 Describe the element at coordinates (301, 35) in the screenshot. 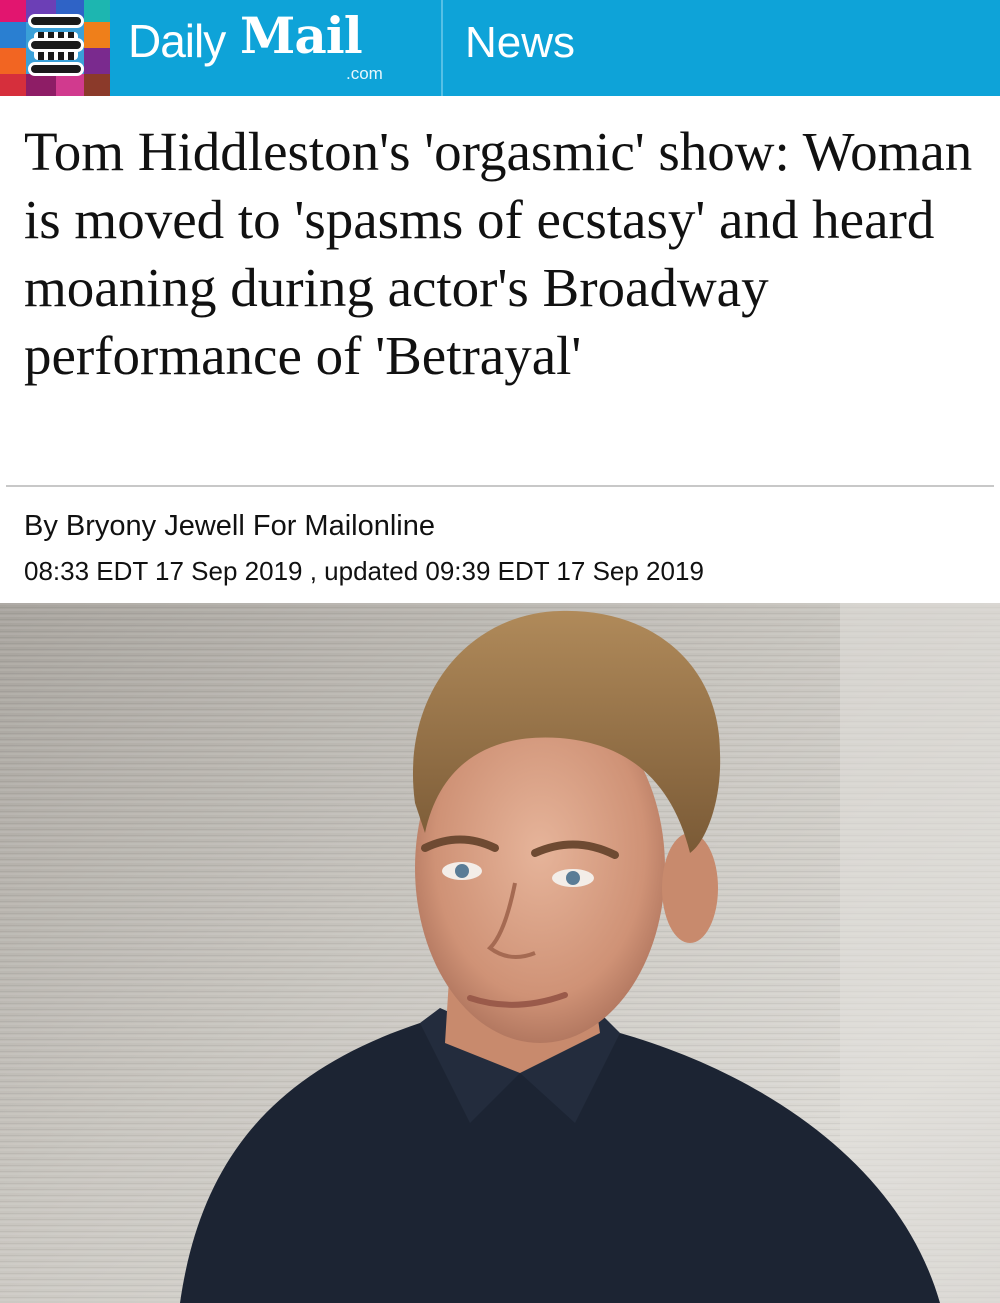

I see `logo-mail-text: Mail` at that location.